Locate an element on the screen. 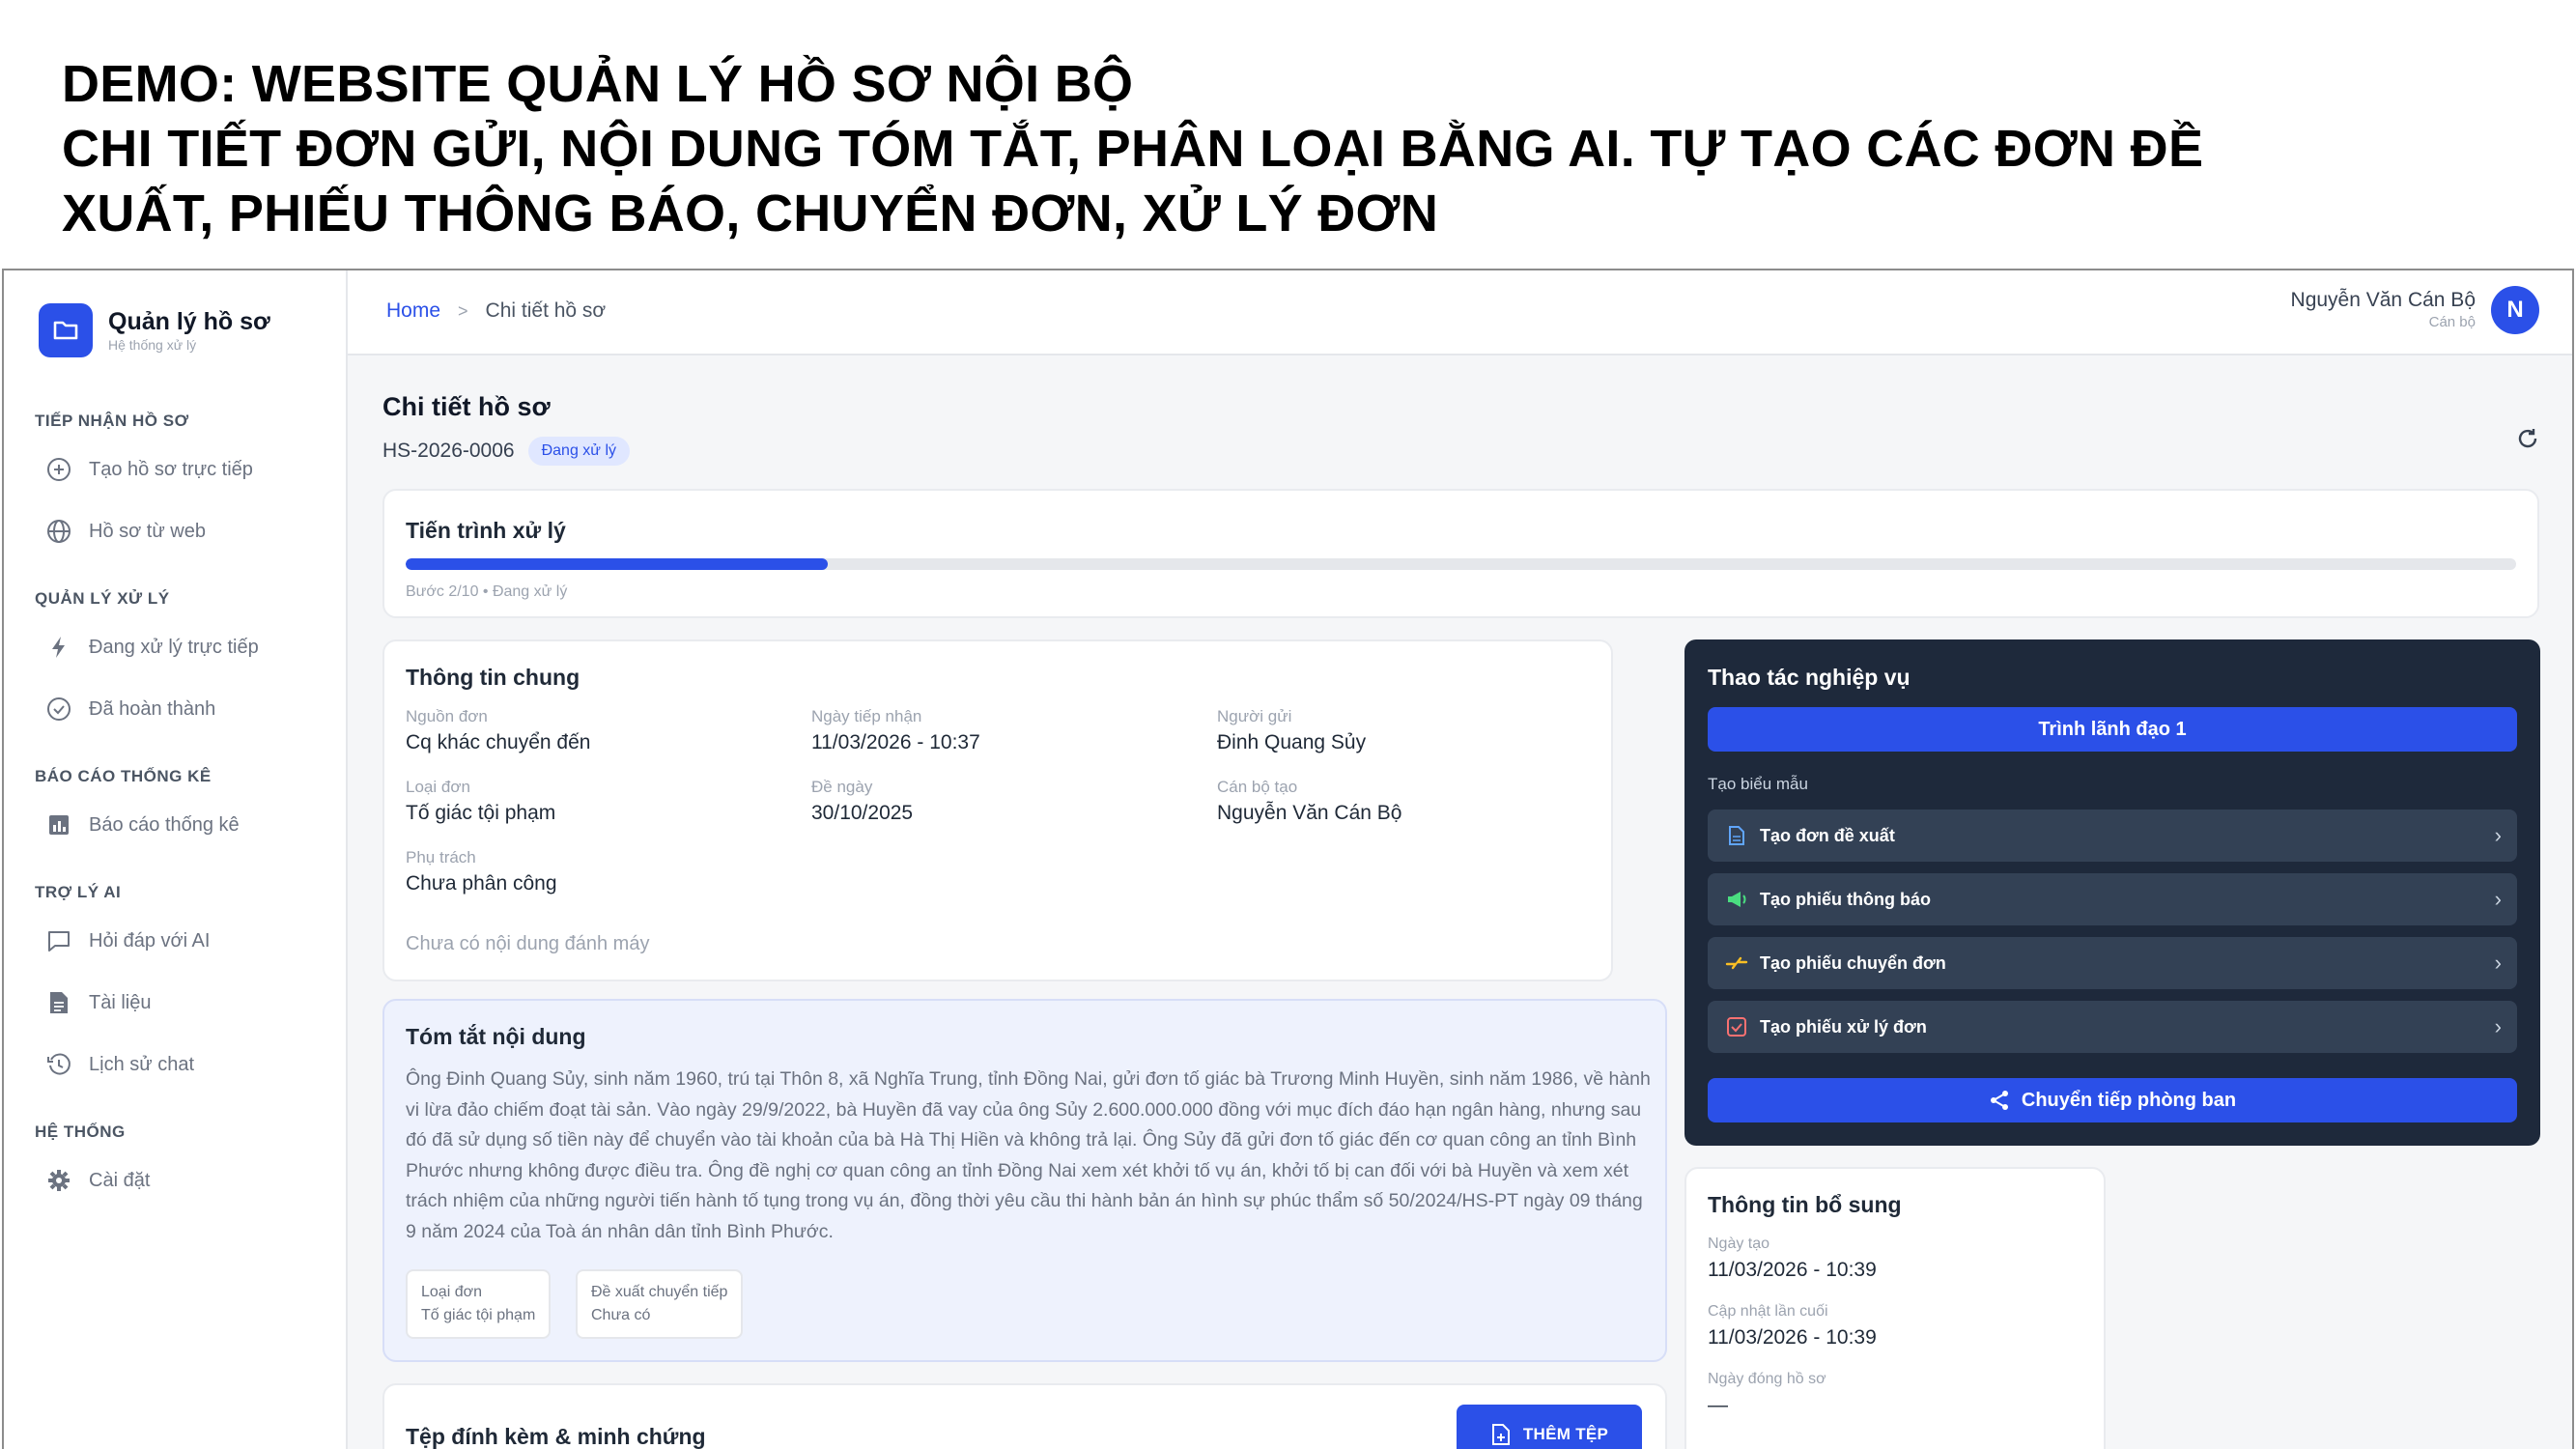  form-label: Tạo đơn đề xuất is located at coordinates (1827, 835).